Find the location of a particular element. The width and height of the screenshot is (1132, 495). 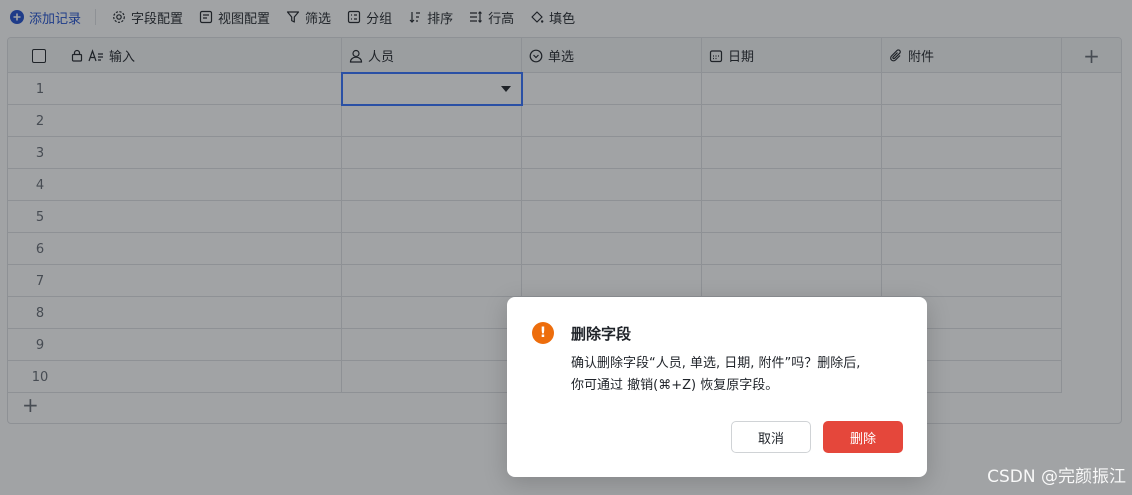

dialog-message-line1: 确认删除字段“人员, 单选, 日期, 附件”吗？删除后, is located at coordinates (716, 363).